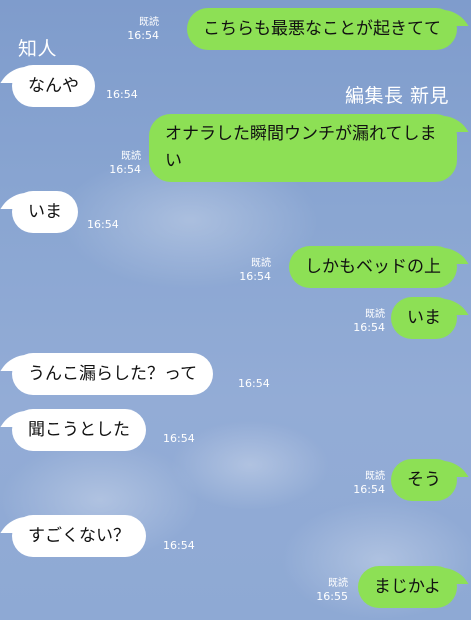 The width and height of the screenshot is (471, 620). What do you see at coordinates (53, 86) in the screenshot?
I see `message-bubble-incoming: なんや` at bounding box center [53, 86].